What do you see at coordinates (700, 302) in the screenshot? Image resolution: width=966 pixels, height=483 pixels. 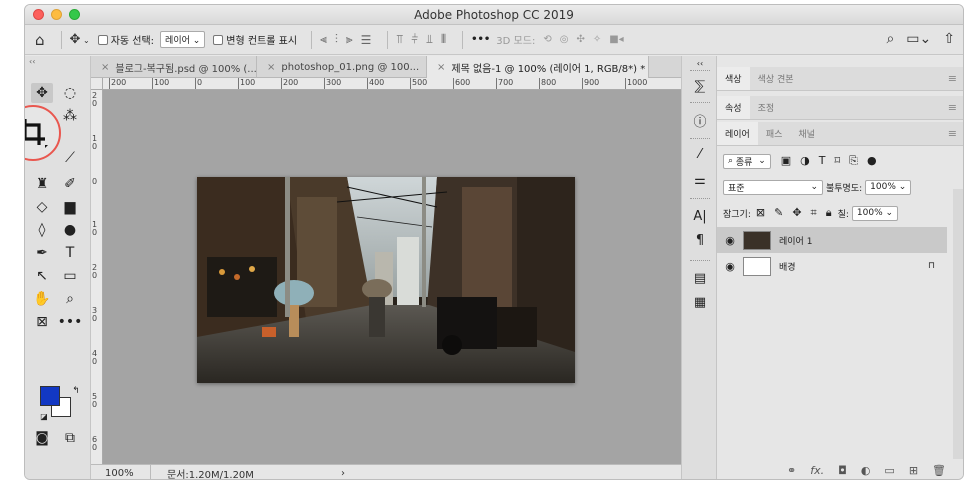 I see `notes-icon: ▦` at bounding box center [700, 302].